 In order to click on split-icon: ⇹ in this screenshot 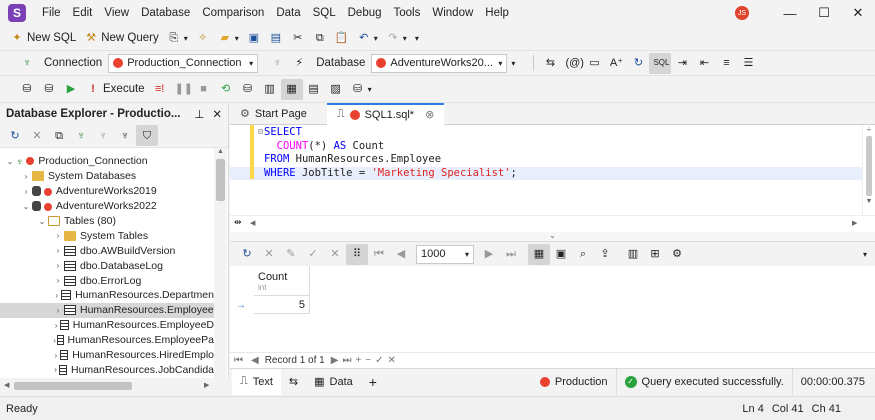, I will do `click(238, 222)`.